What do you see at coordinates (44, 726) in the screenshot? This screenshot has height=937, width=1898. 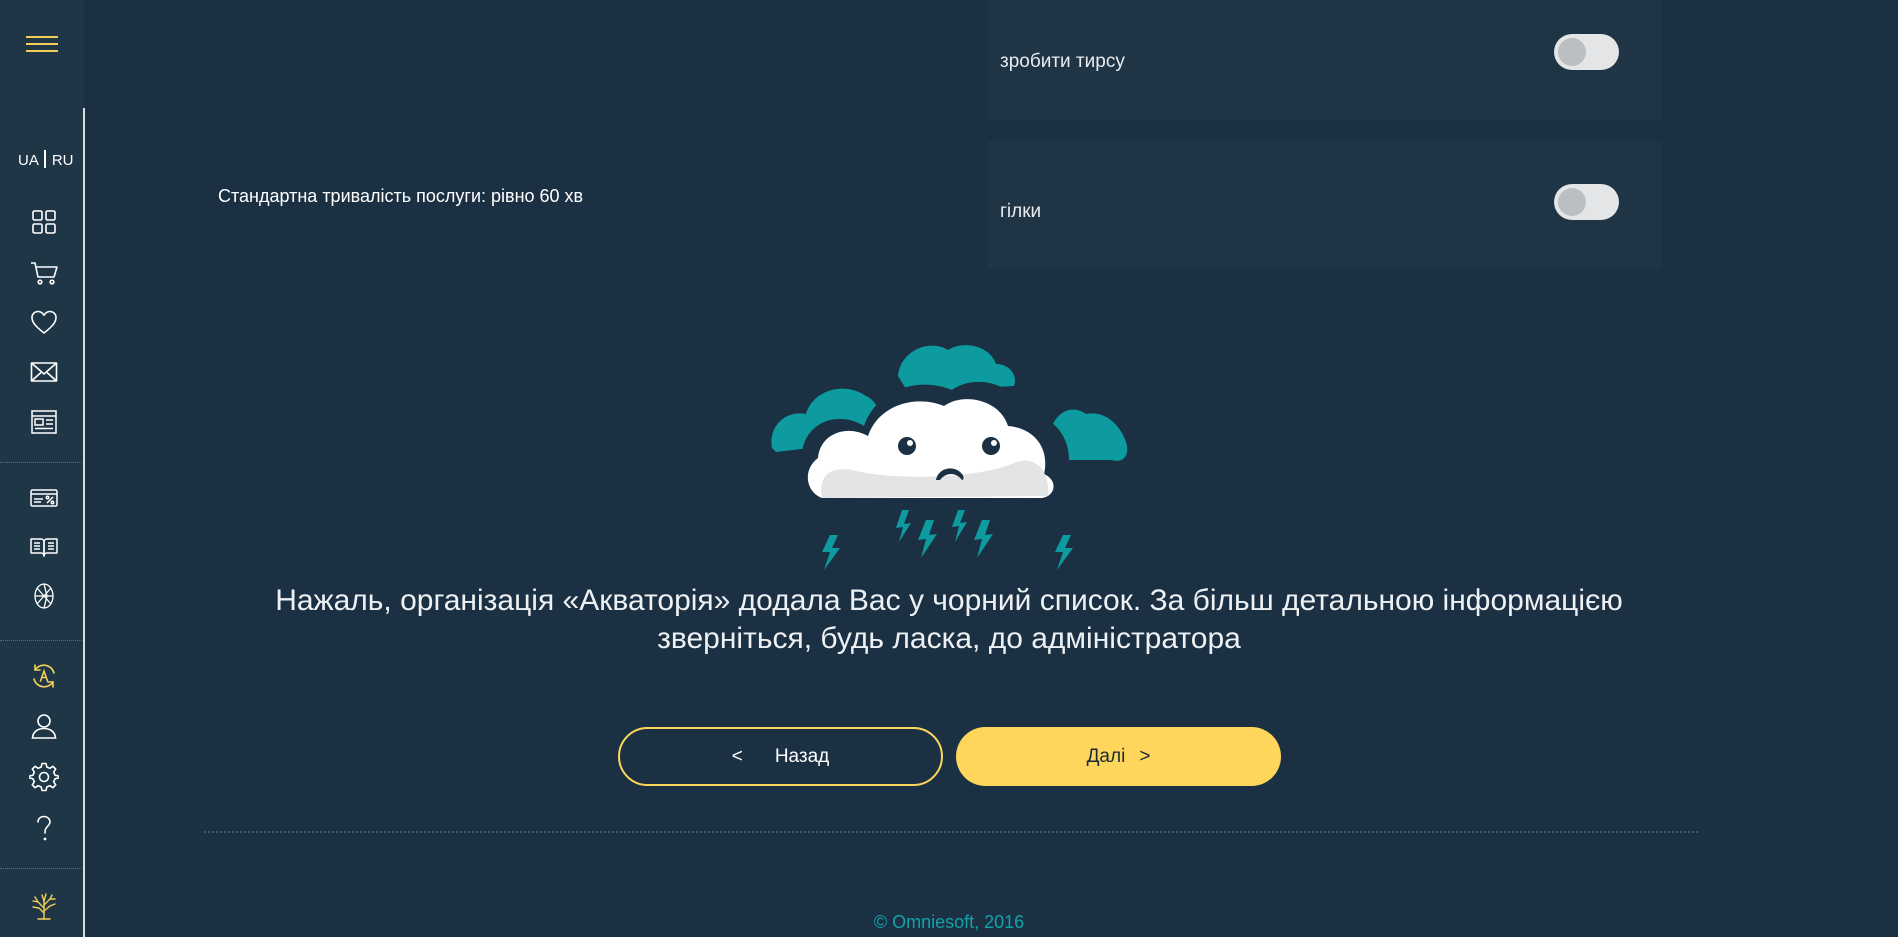 I see `user-icon` at bounding box center [44, 726].